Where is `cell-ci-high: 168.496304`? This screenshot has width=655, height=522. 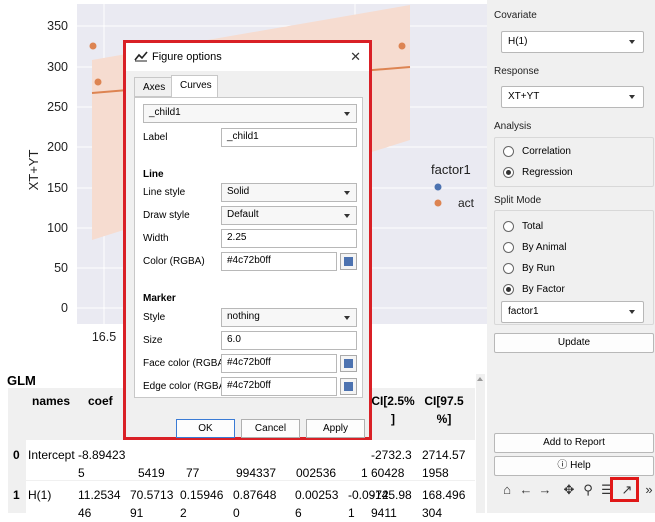
cell-ci-high: 168.496304 is located at coordinates (444, 504).